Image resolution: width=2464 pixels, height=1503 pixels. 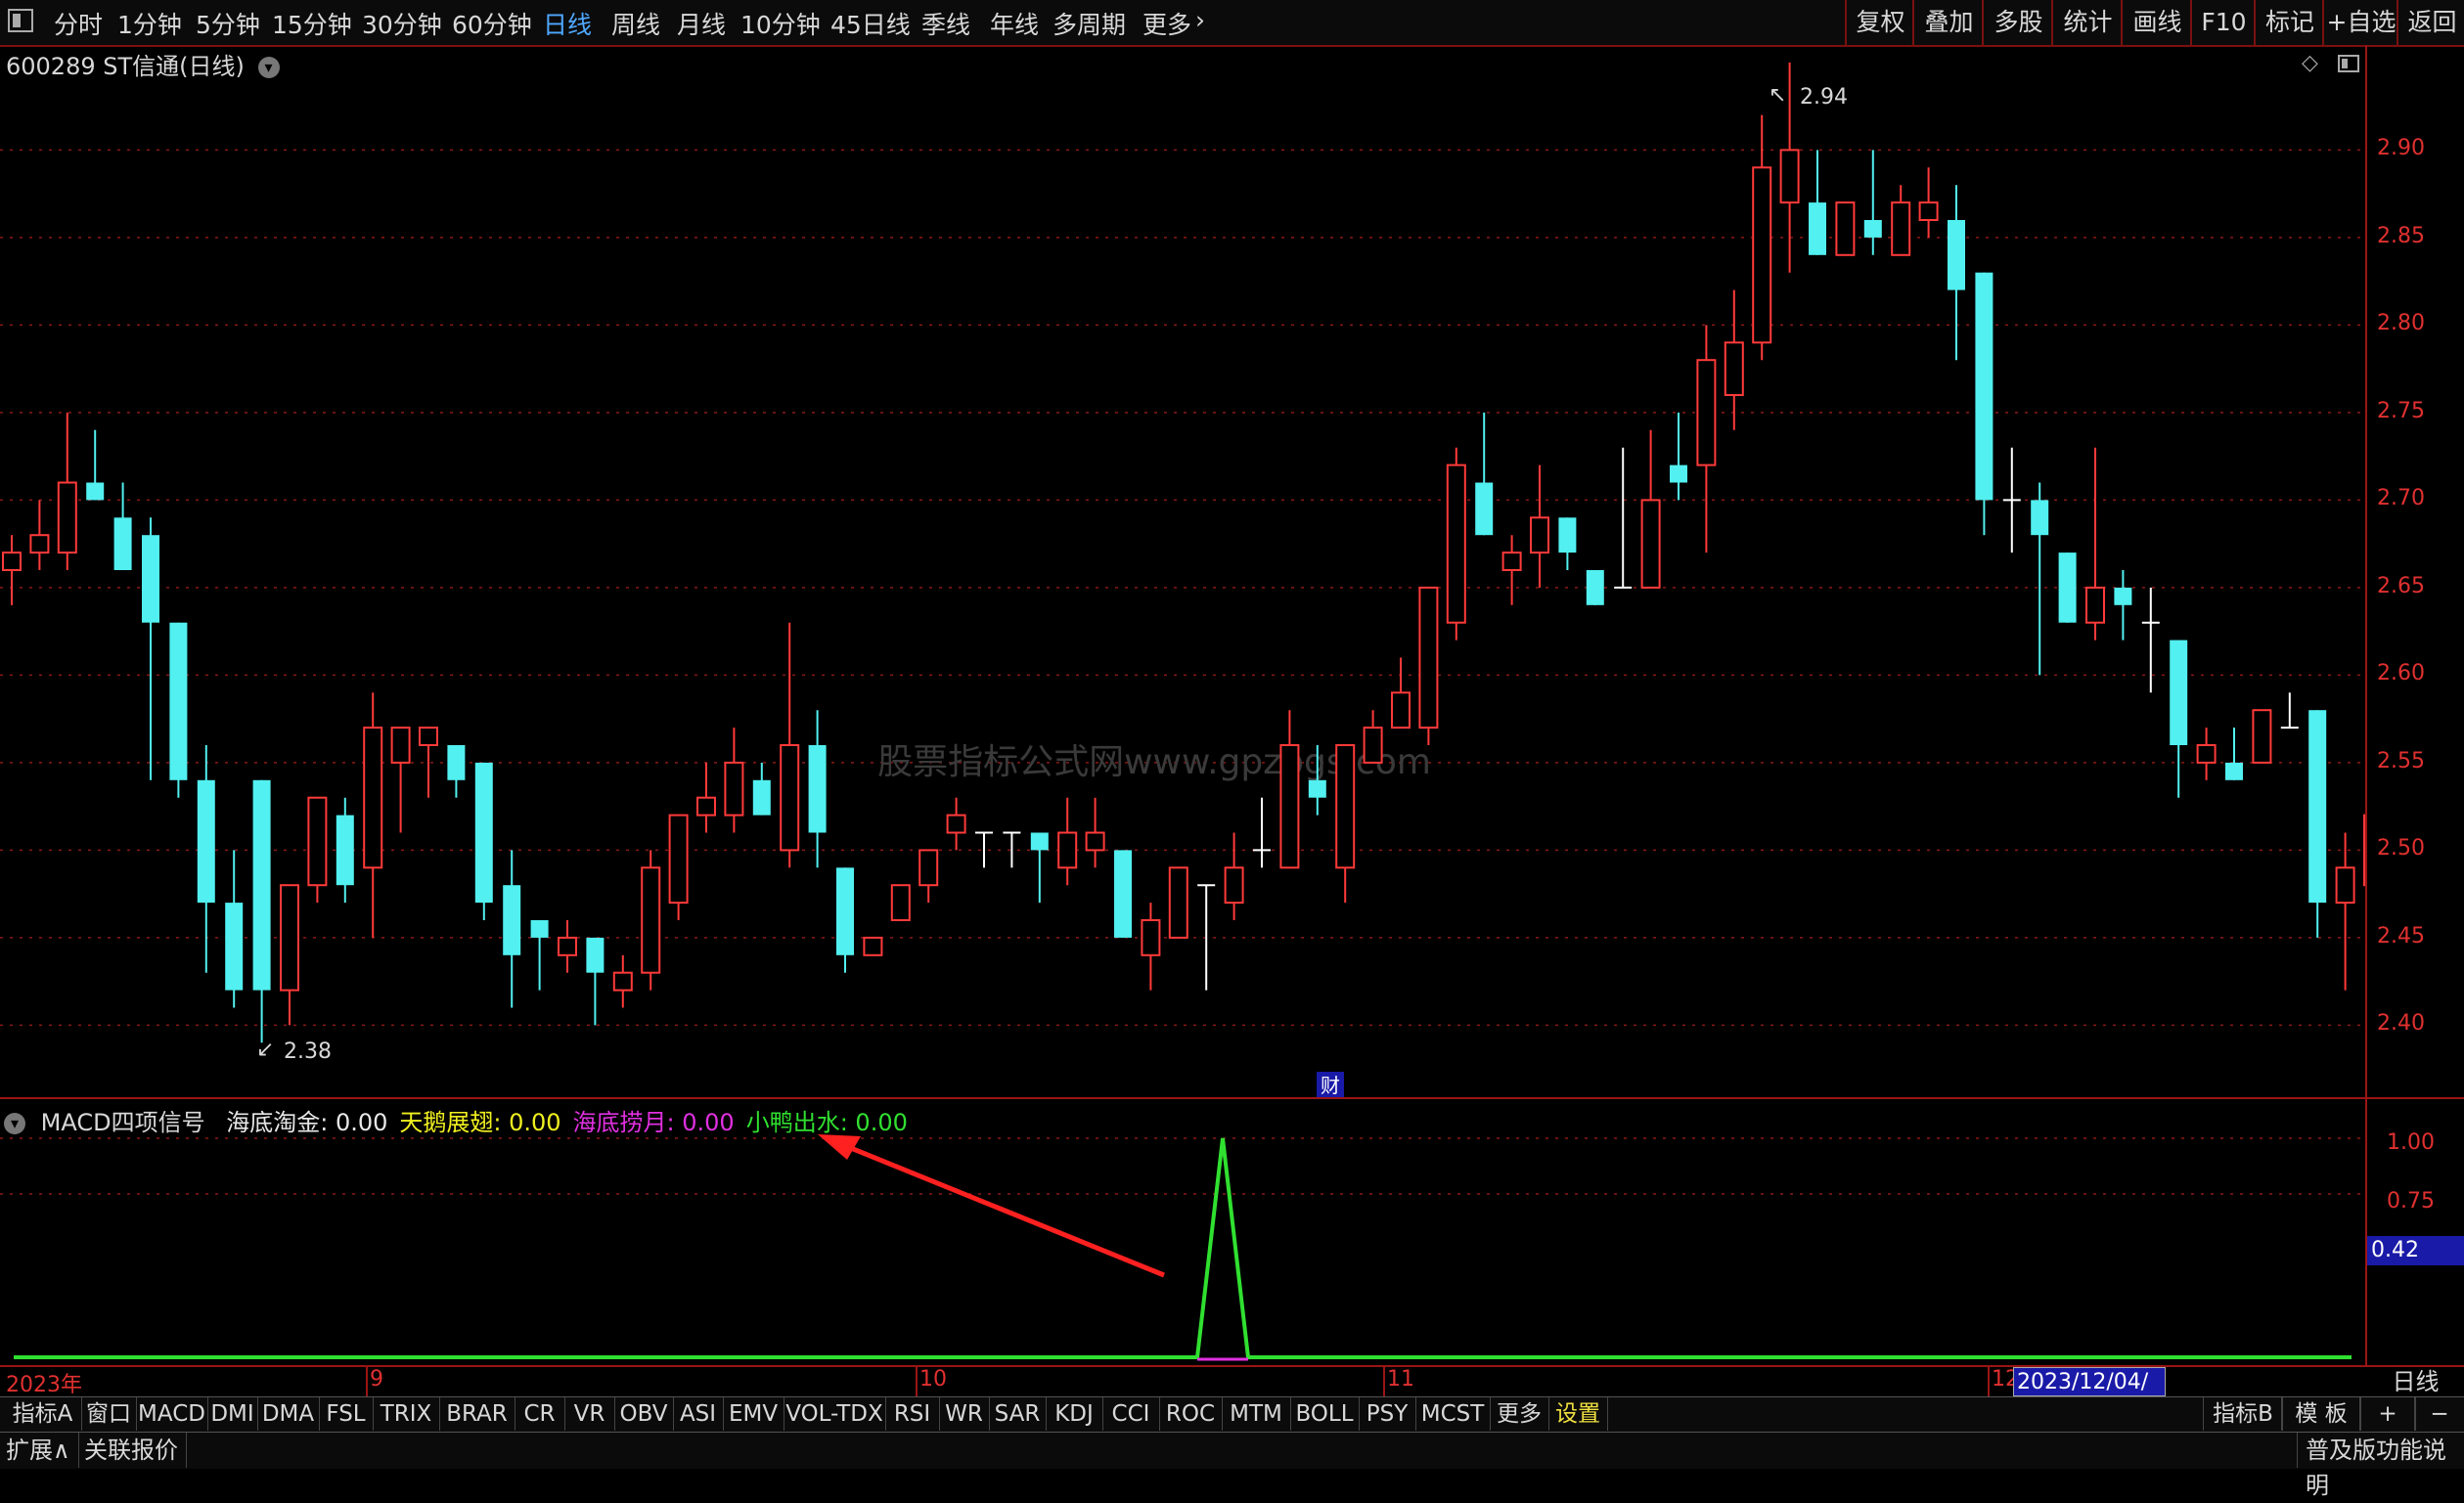 What do you see at coordinates (1183, 1248) in the screenshot?
I see `signal-line` at bounding box center [1183, 1248].